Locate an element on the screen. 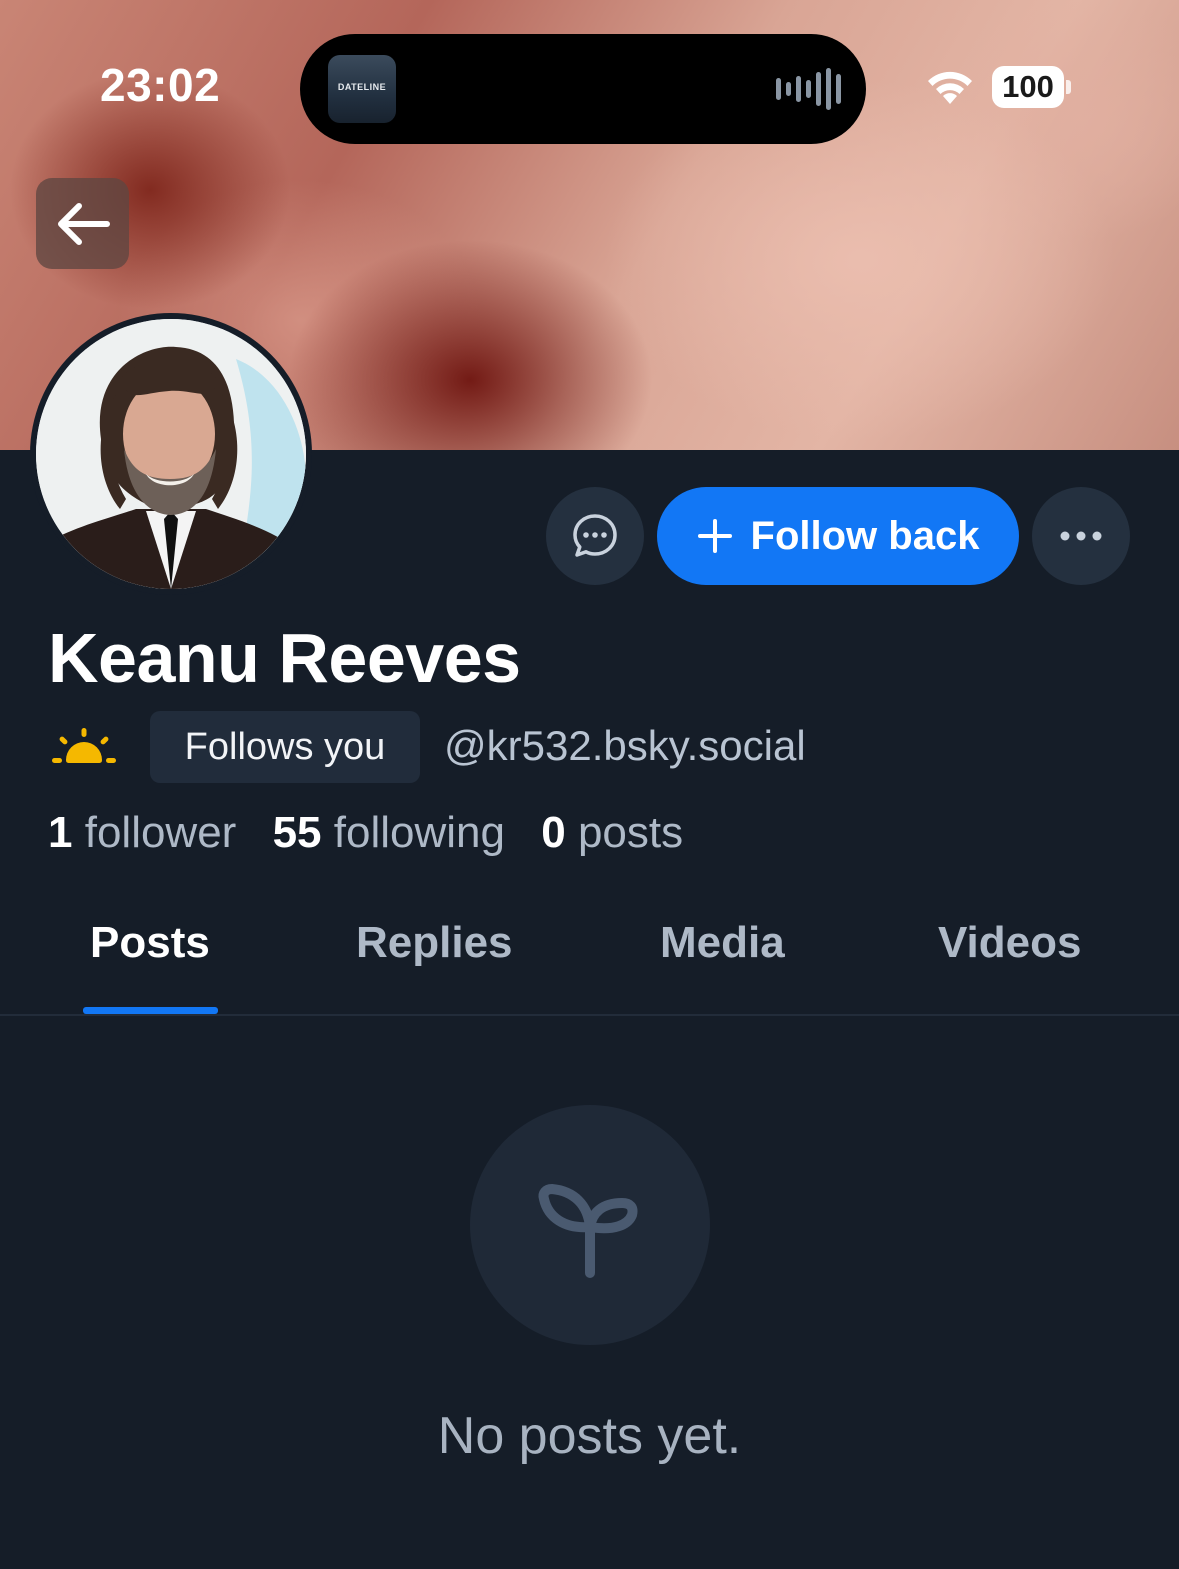 The height and width of the screenshot is (1569, 1179). following-count: 55 is located at coordinates (297, 832).